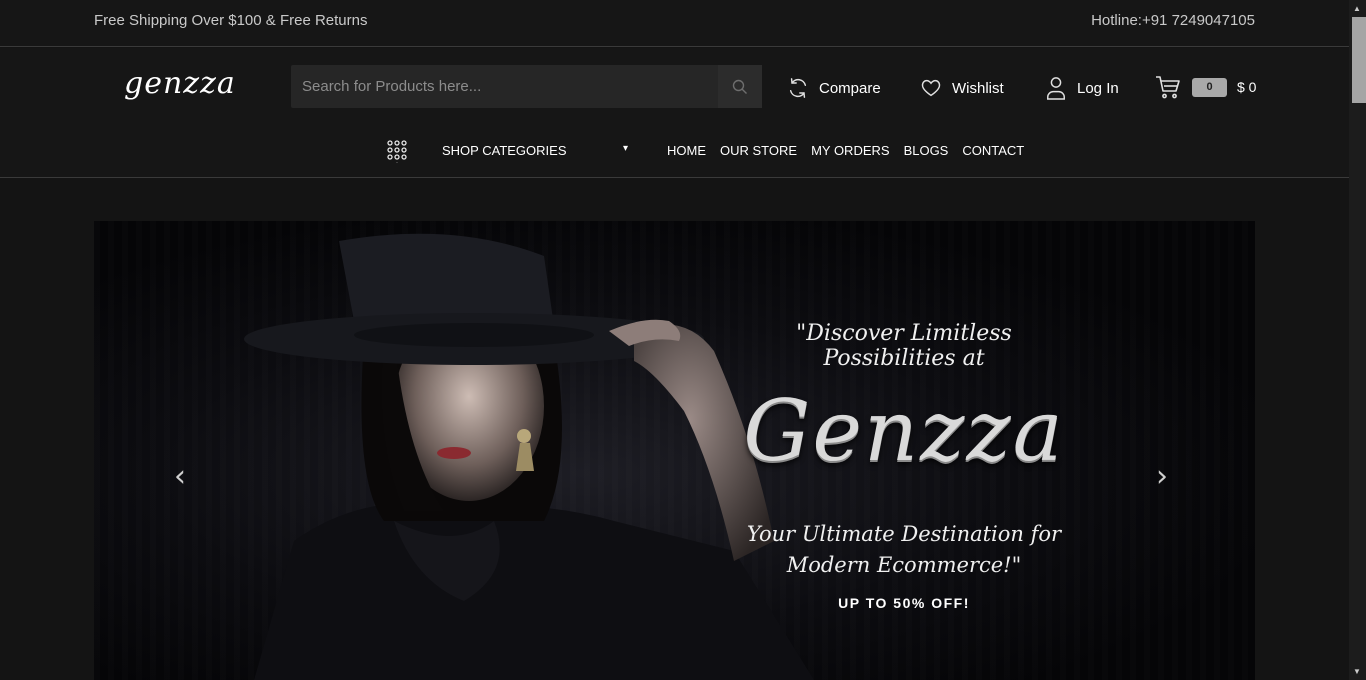  Describe the element at coordinates (931, 88) in the screenshot. I see `heart-icon` at that location.